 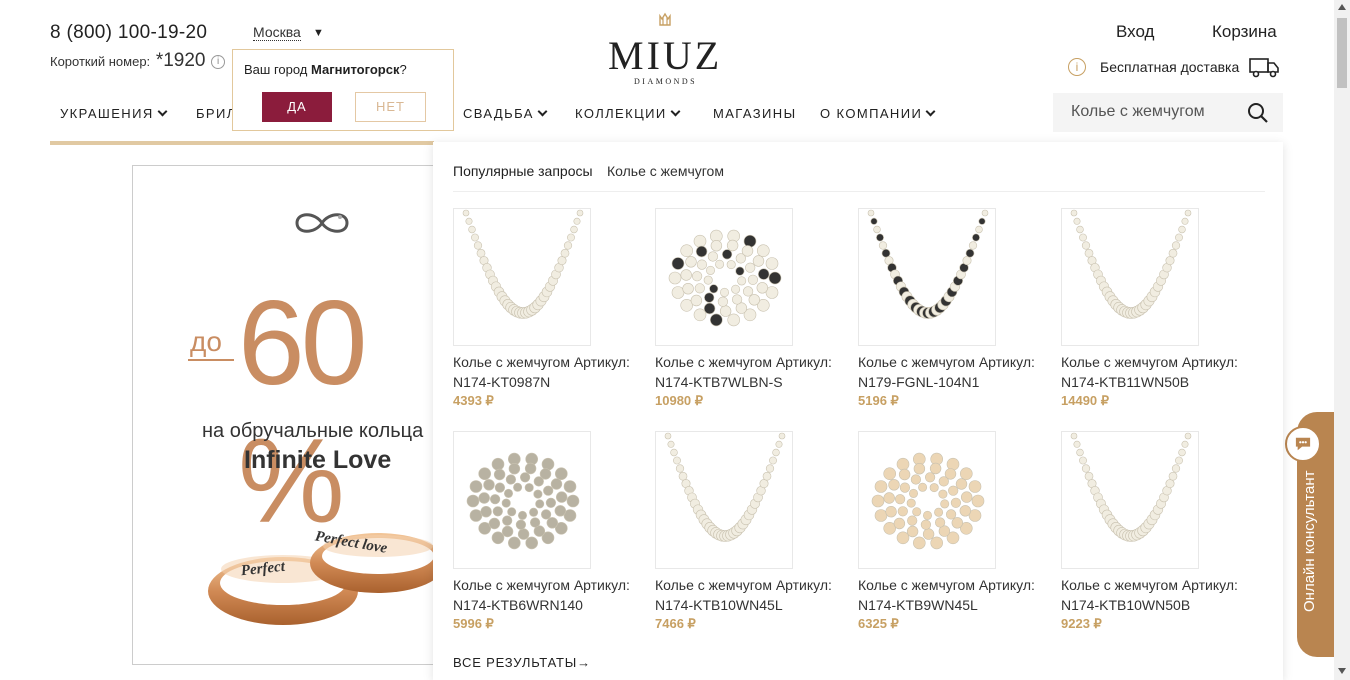 What do you see at coordinates (665, 171) in the screenshot?
I see `popular-query-link: Колье с жемчугом` at bounding box center [665, 171].